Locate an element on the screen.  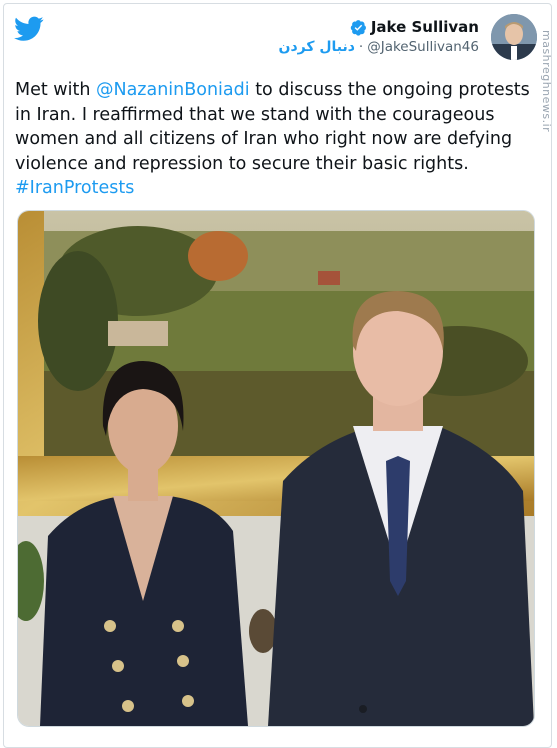
author-display-name: Jake Sullivan is located at coordinates (425, 27).